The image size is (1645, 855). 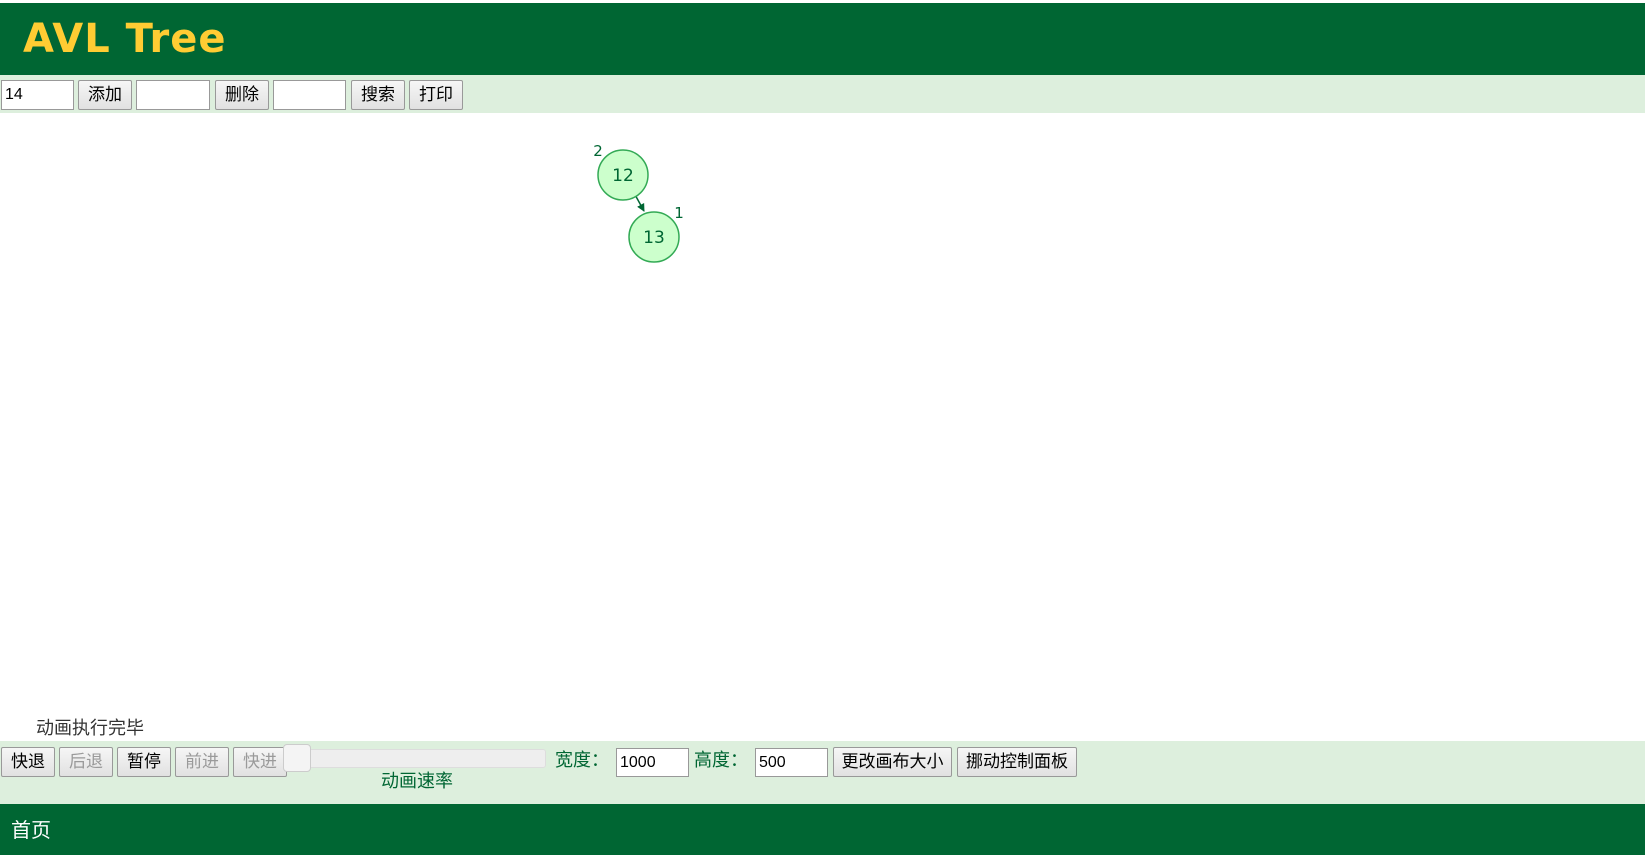 What do you see at coordinates (420, 758) in the screenshot?
I see `speed-slider-track` at bounding box center [420, 758].